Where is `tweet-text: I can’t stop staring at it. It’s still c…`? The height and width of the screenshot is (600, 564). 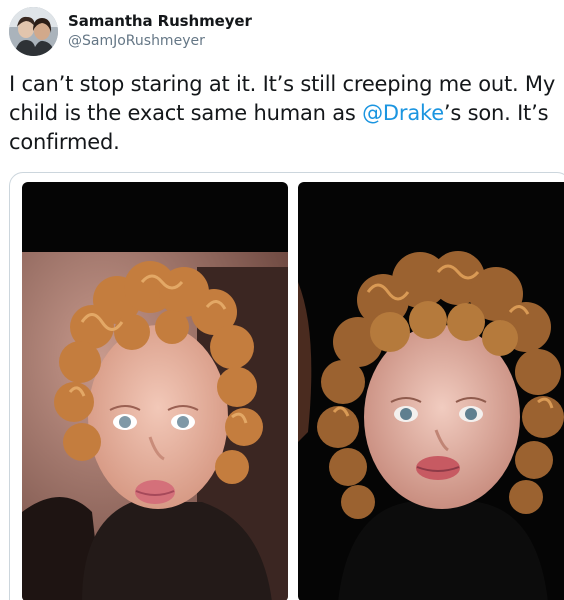 tweet-text: I can’t stop staring at it. It’s still c… is located at coordinates (283, 113).